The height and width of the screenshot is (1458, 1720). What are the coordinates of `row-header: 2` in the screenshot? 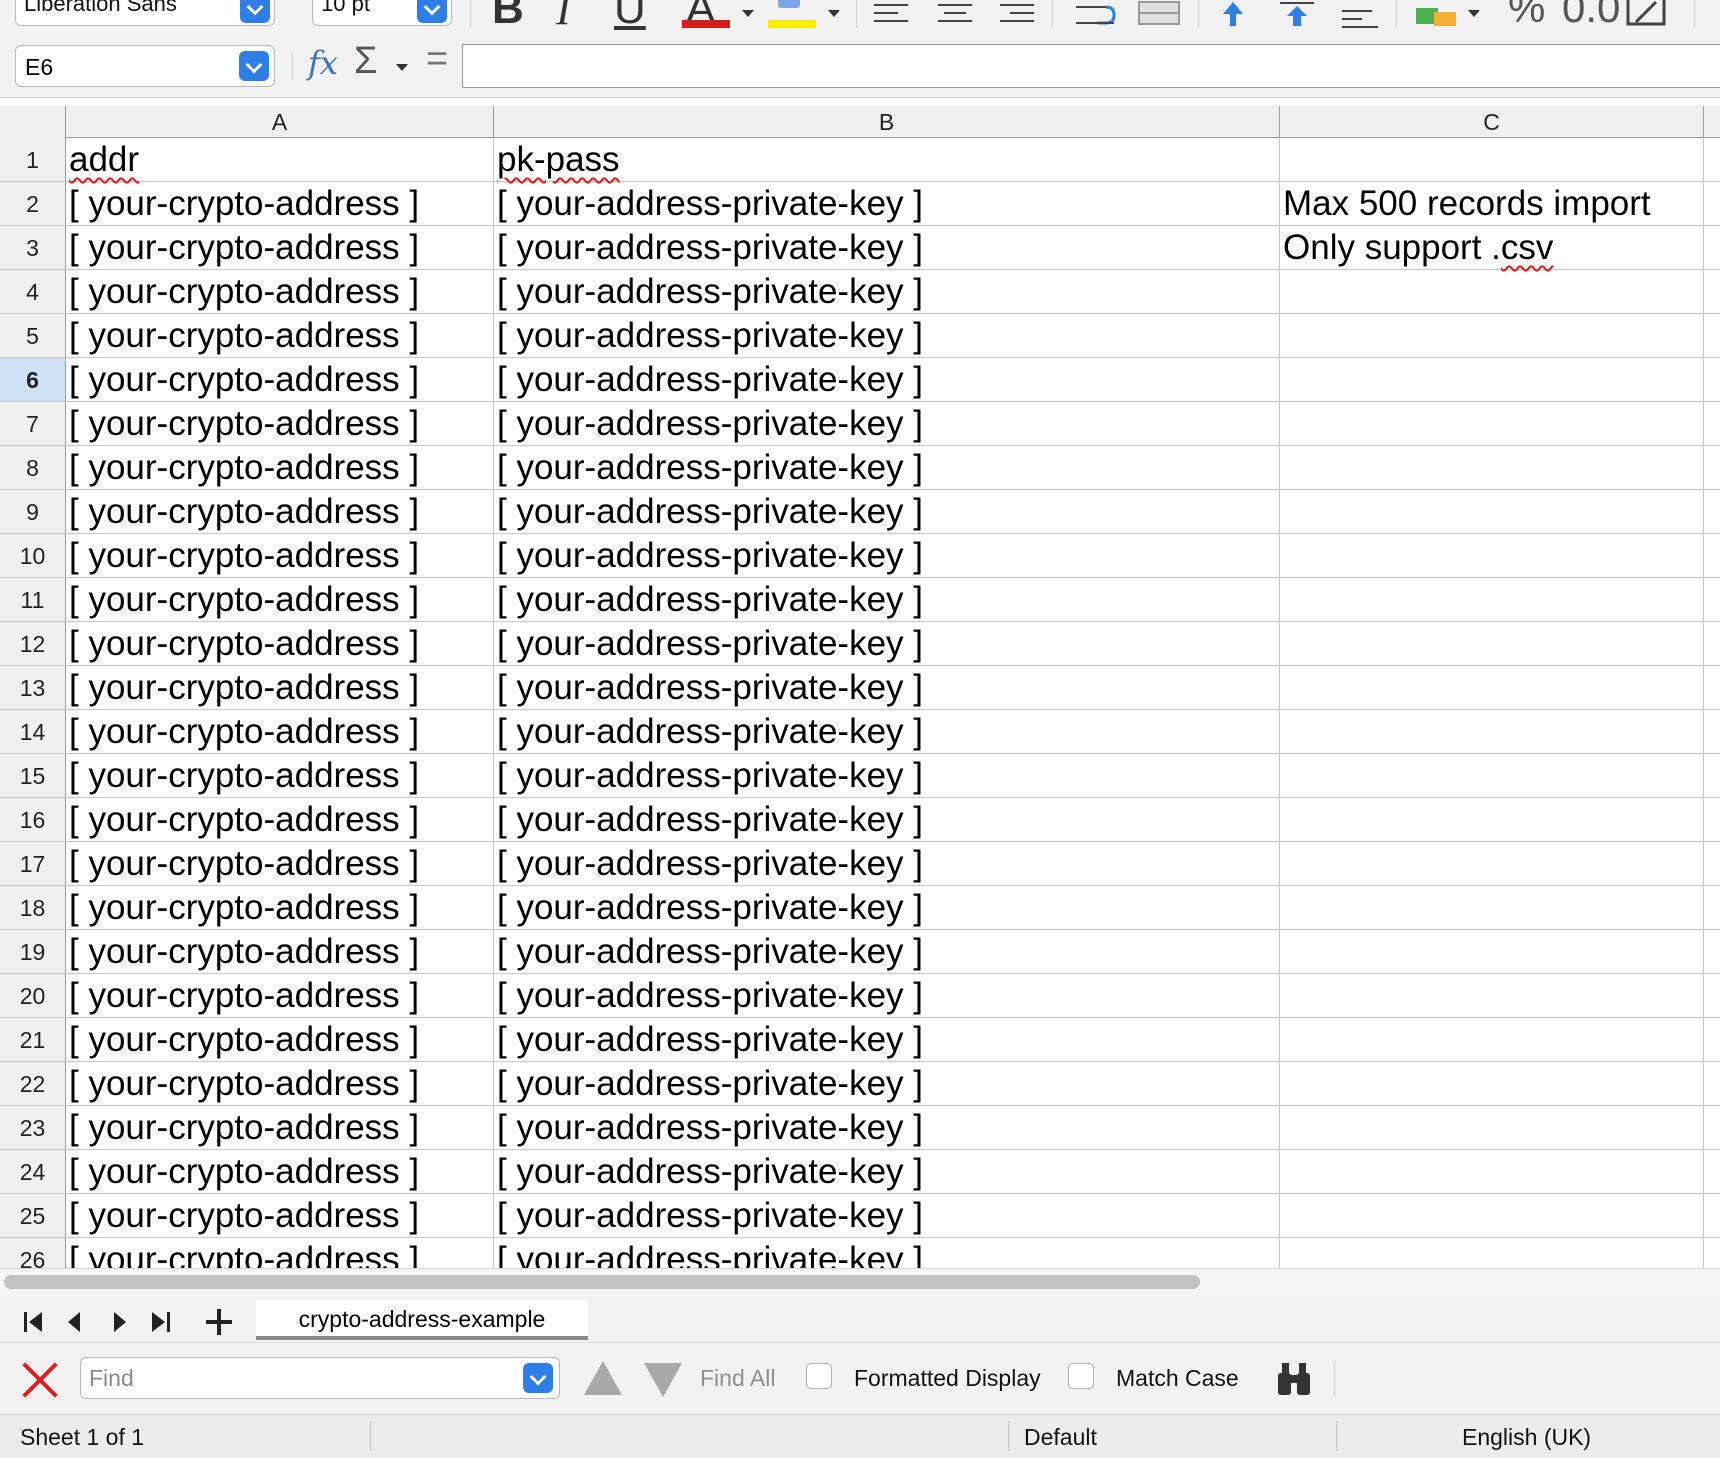 It's located at (33, 204).